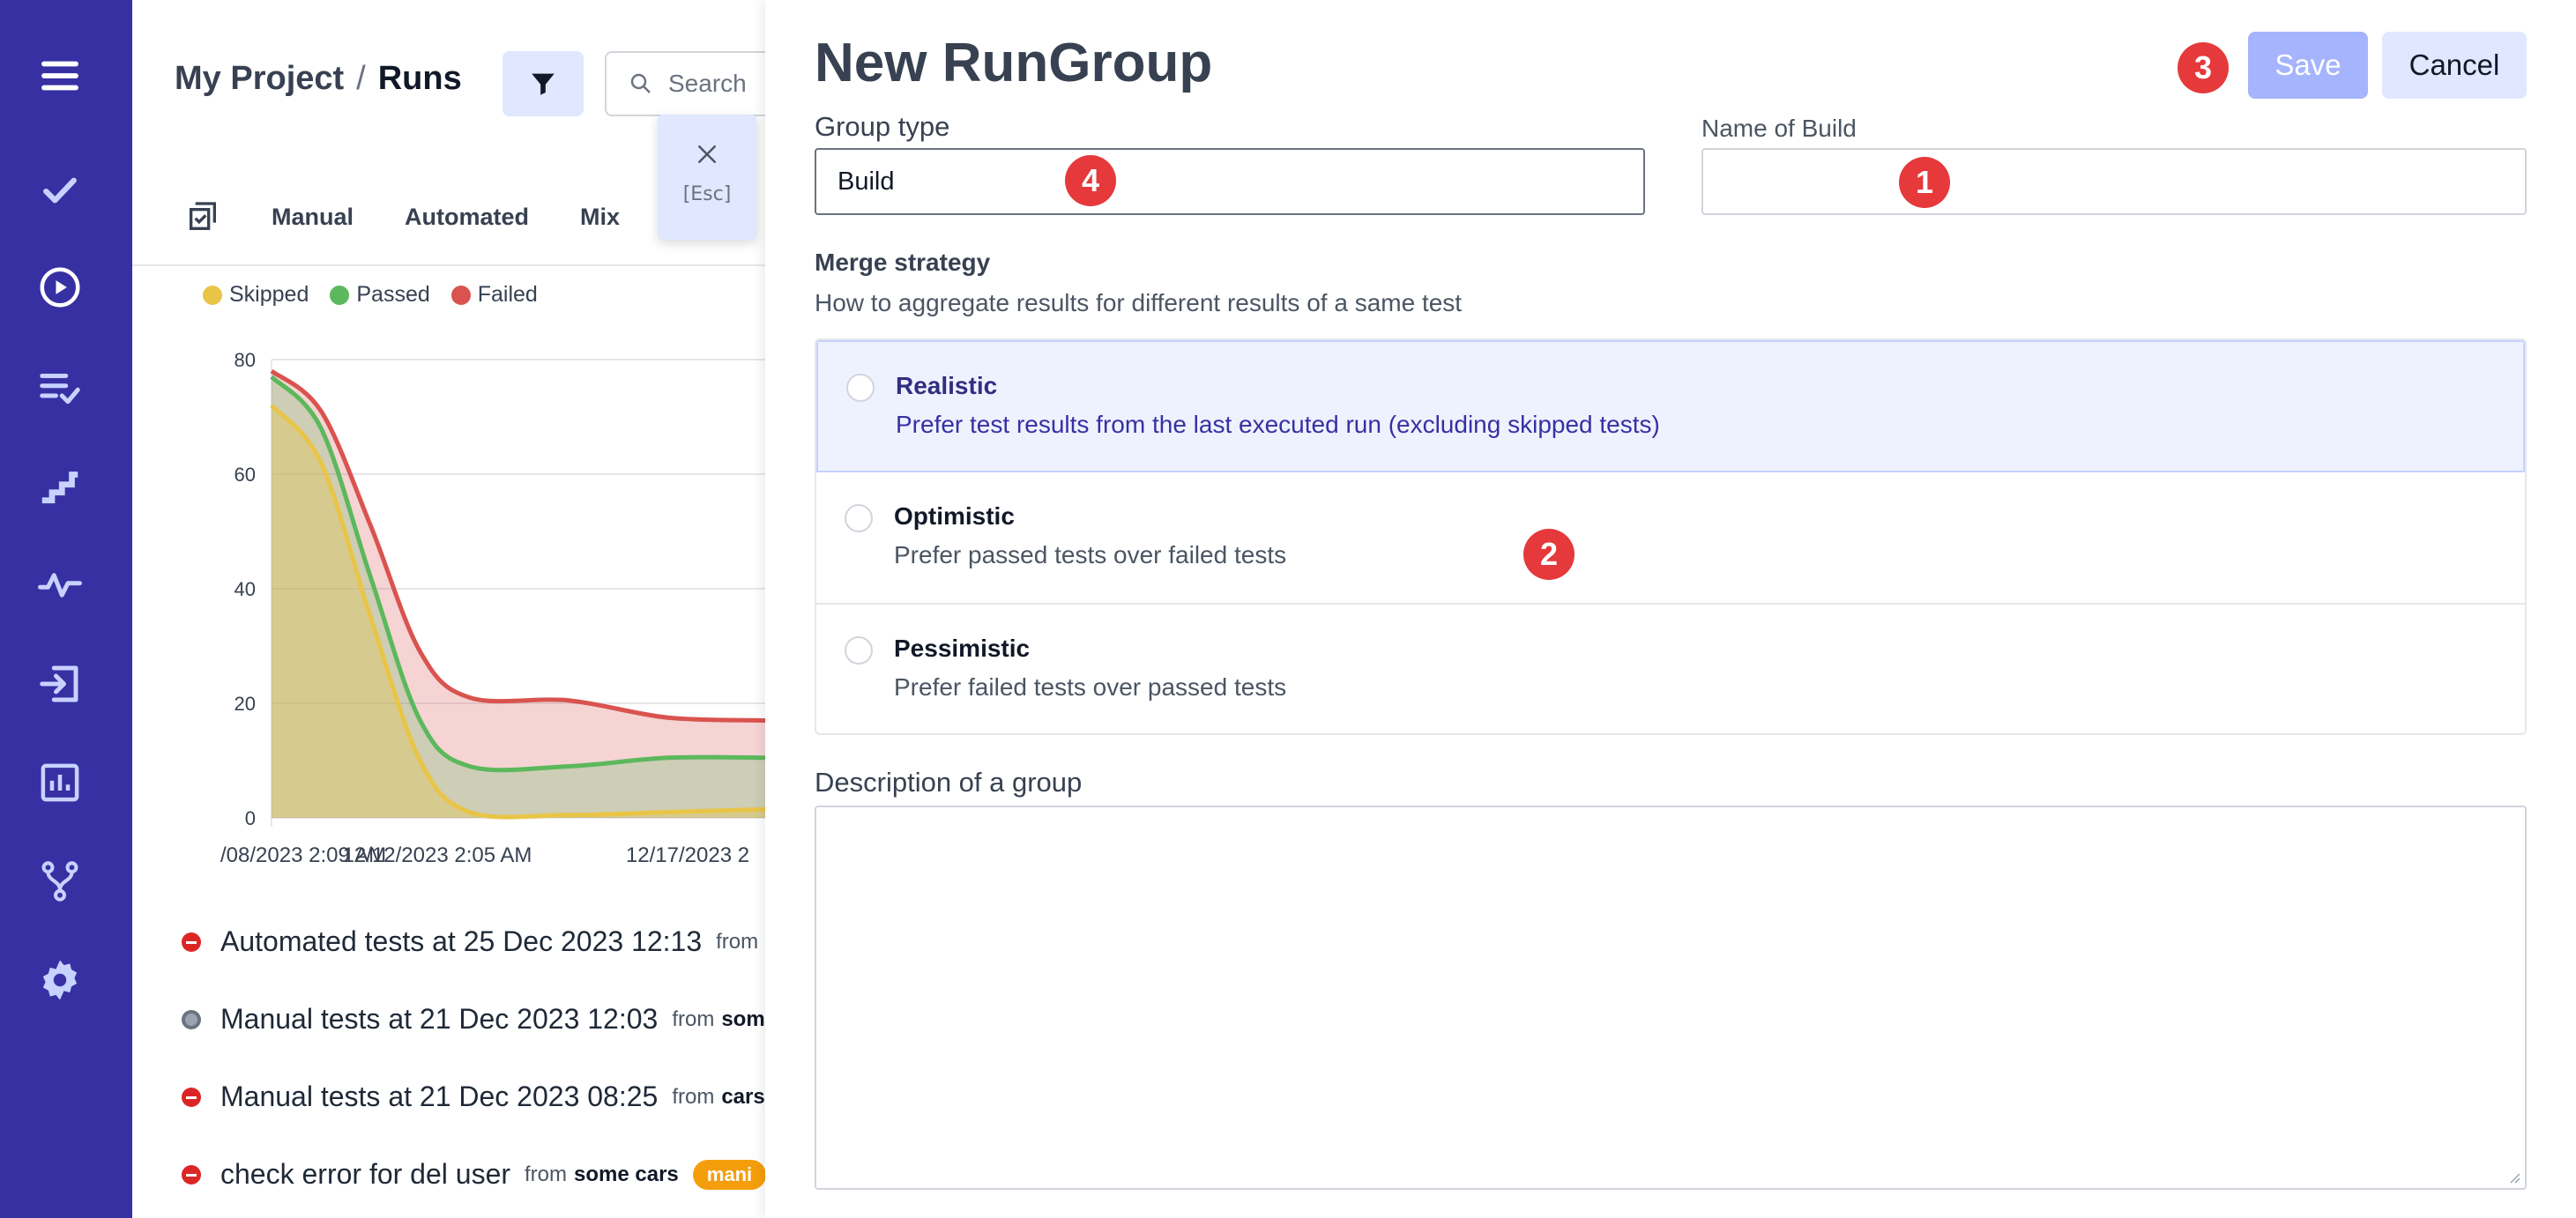  What do you see at coordinates (963, 648) in the screenshot?
I see `option-title: Pessimistic` at bounding box center [963, 648].